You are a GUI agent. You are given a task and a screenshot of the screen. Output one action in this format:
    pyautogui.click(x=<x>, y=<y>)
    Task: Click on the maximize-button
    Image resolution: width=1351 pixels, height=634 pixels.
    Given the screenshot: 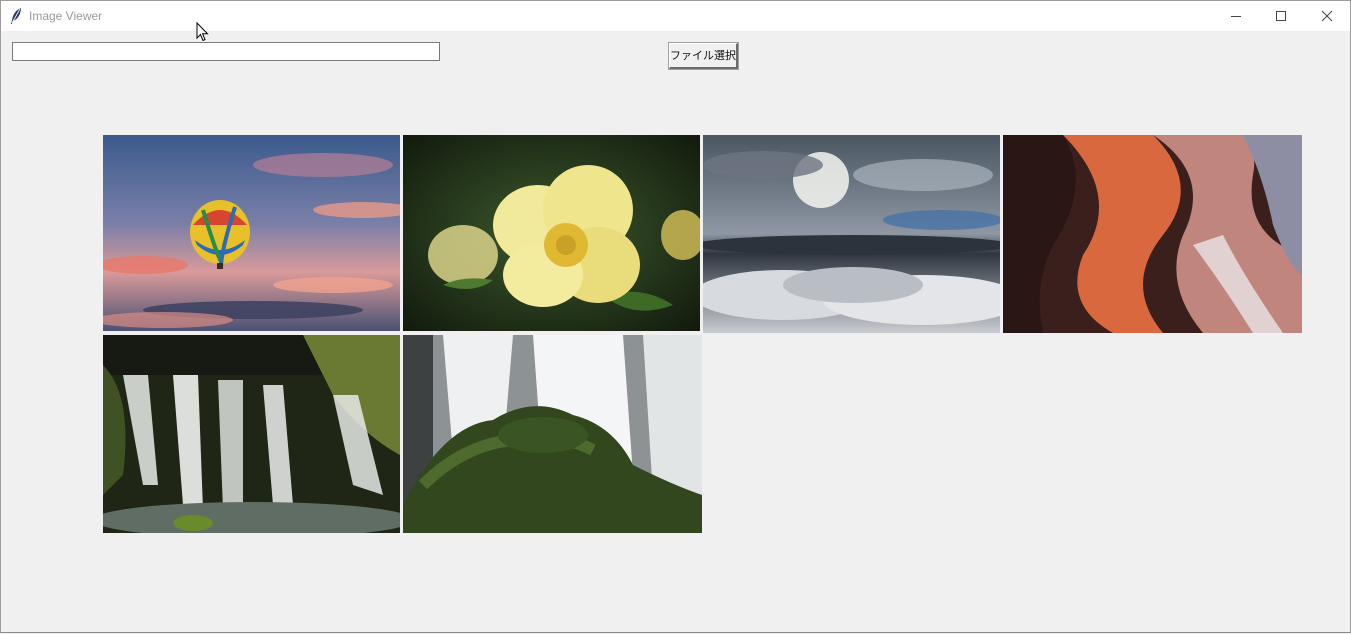 What is the action you would take?
    pyautogui.click(x=1281, y=16)
    